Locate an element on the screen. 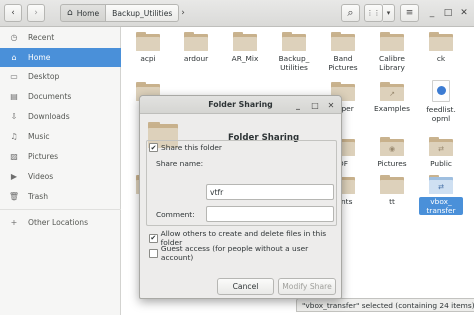 Image resolution: width=474 pixels, height=315 pixels. sidebar-item-documents: ▤ Documents is located at coordinates (60, 96).